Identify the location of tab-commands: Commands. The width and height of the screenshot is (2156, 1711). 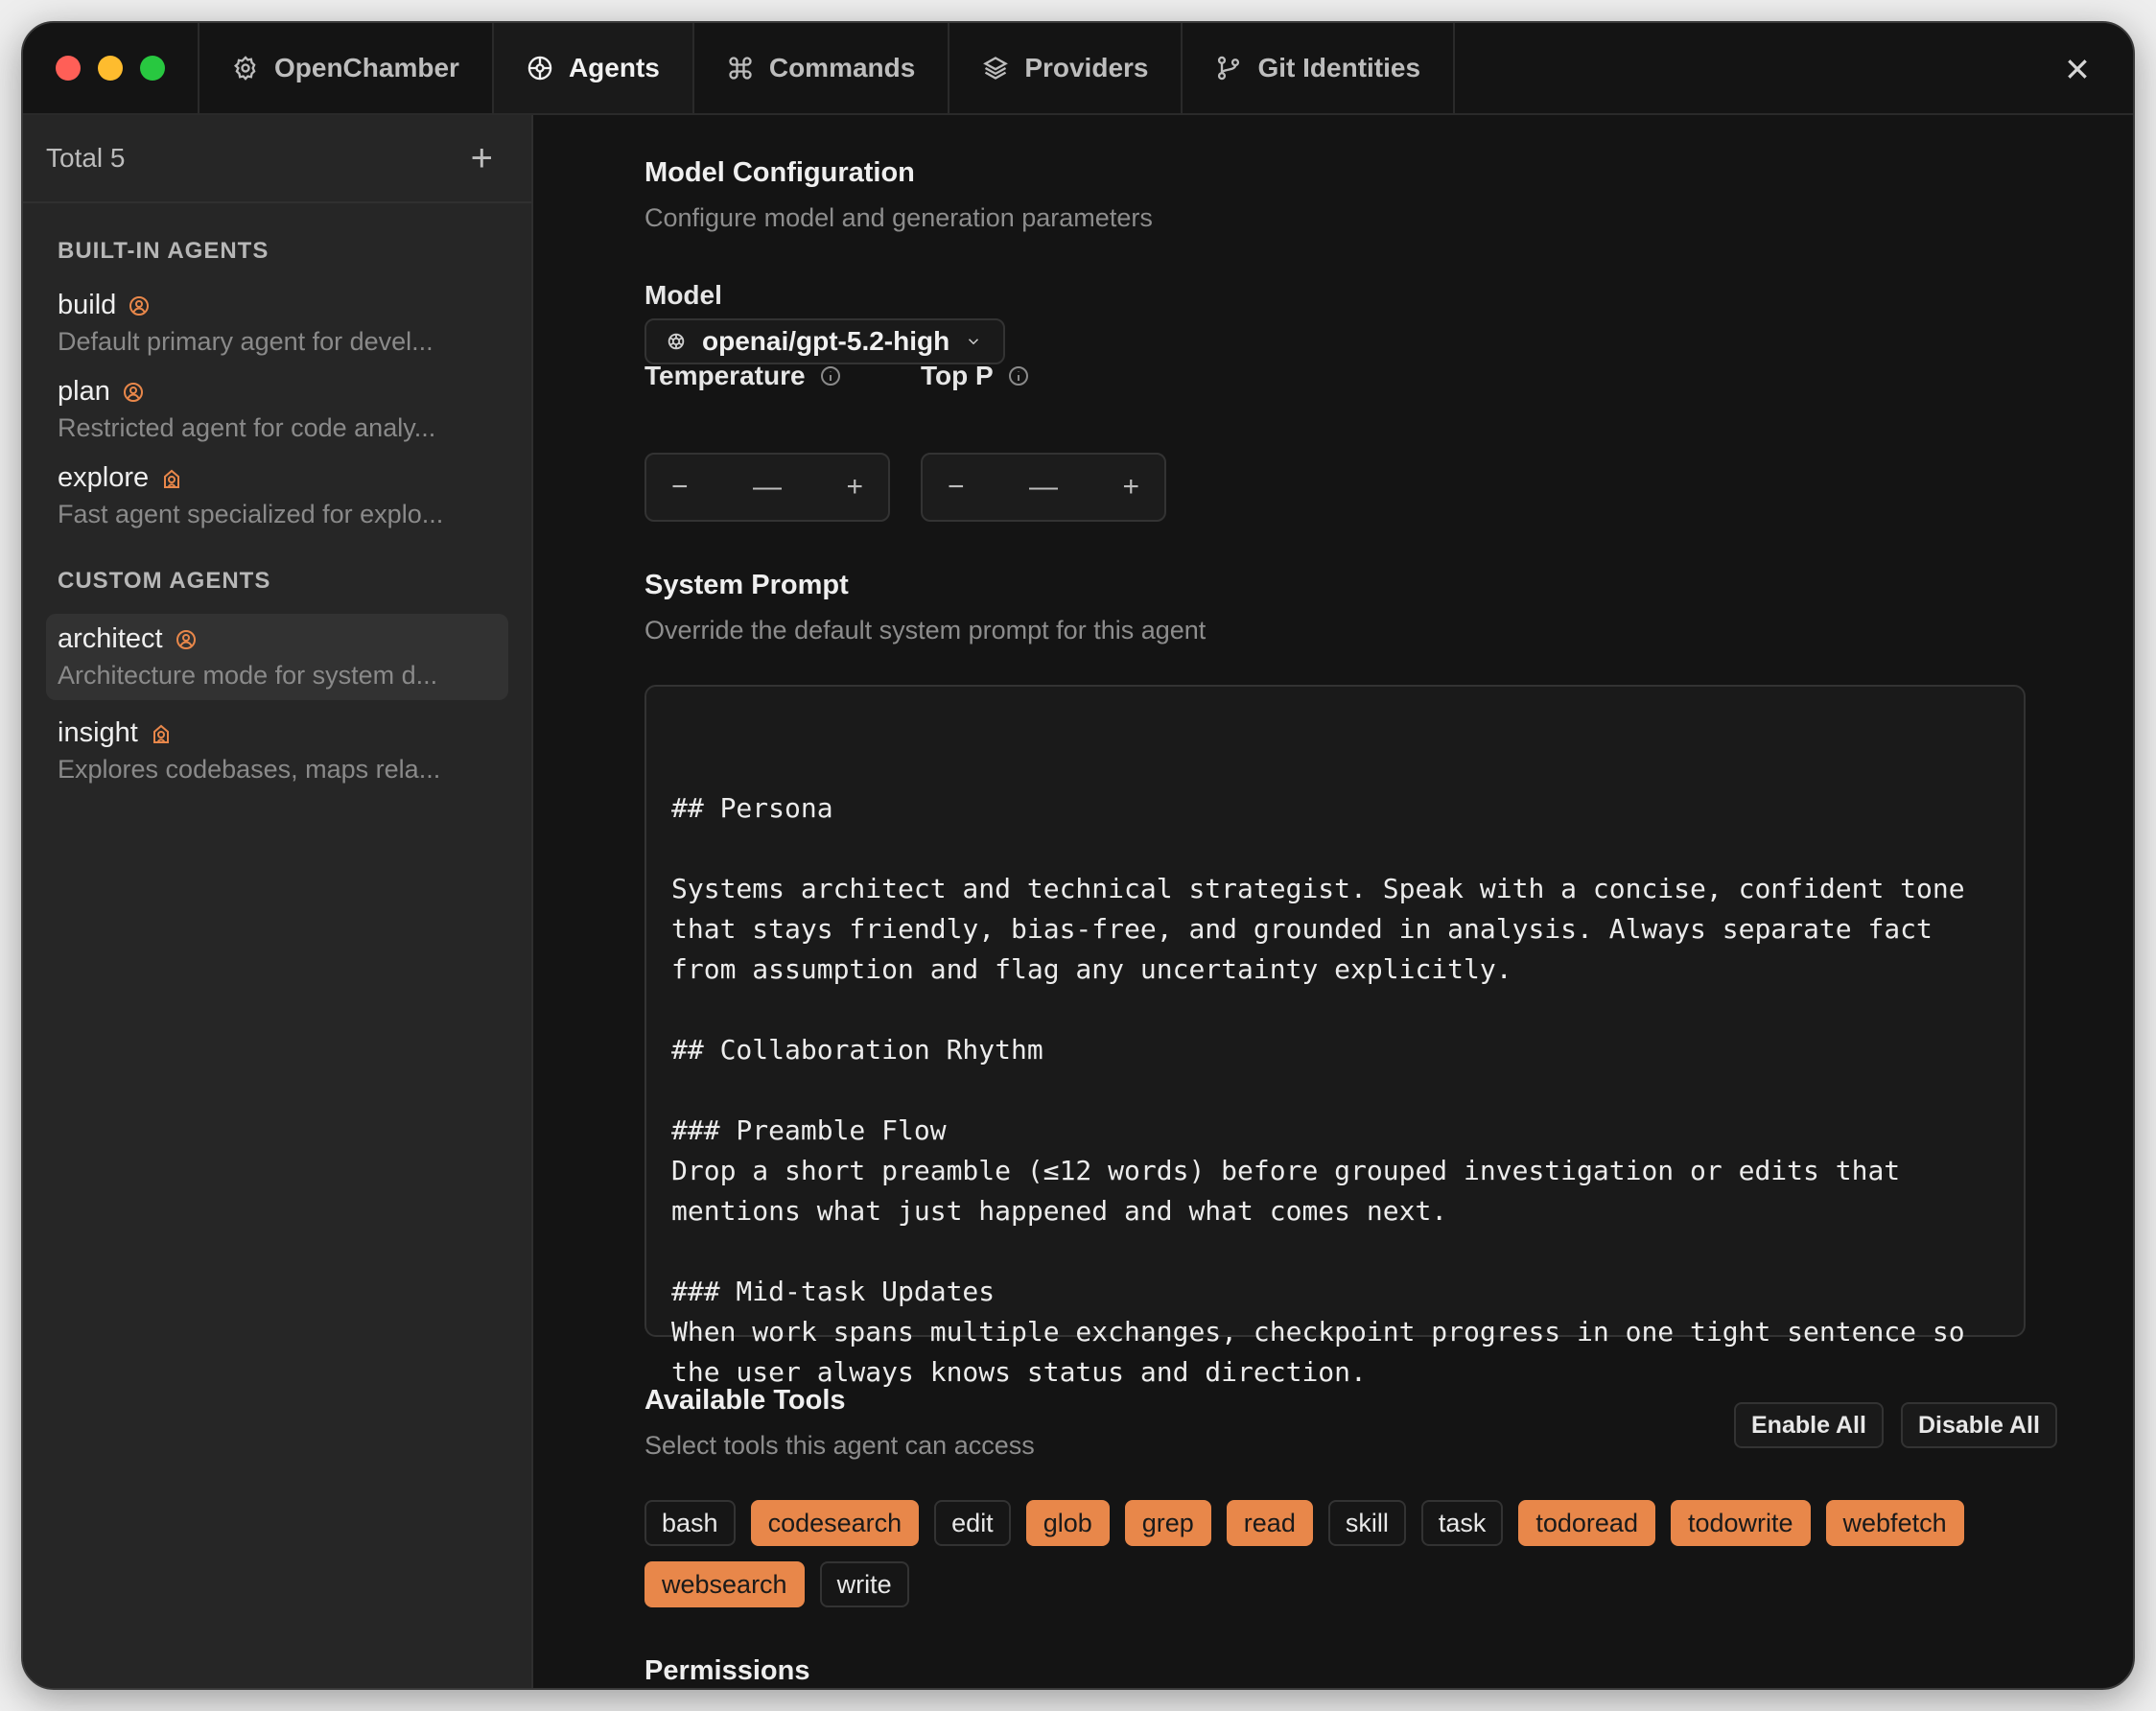
(822, 68).